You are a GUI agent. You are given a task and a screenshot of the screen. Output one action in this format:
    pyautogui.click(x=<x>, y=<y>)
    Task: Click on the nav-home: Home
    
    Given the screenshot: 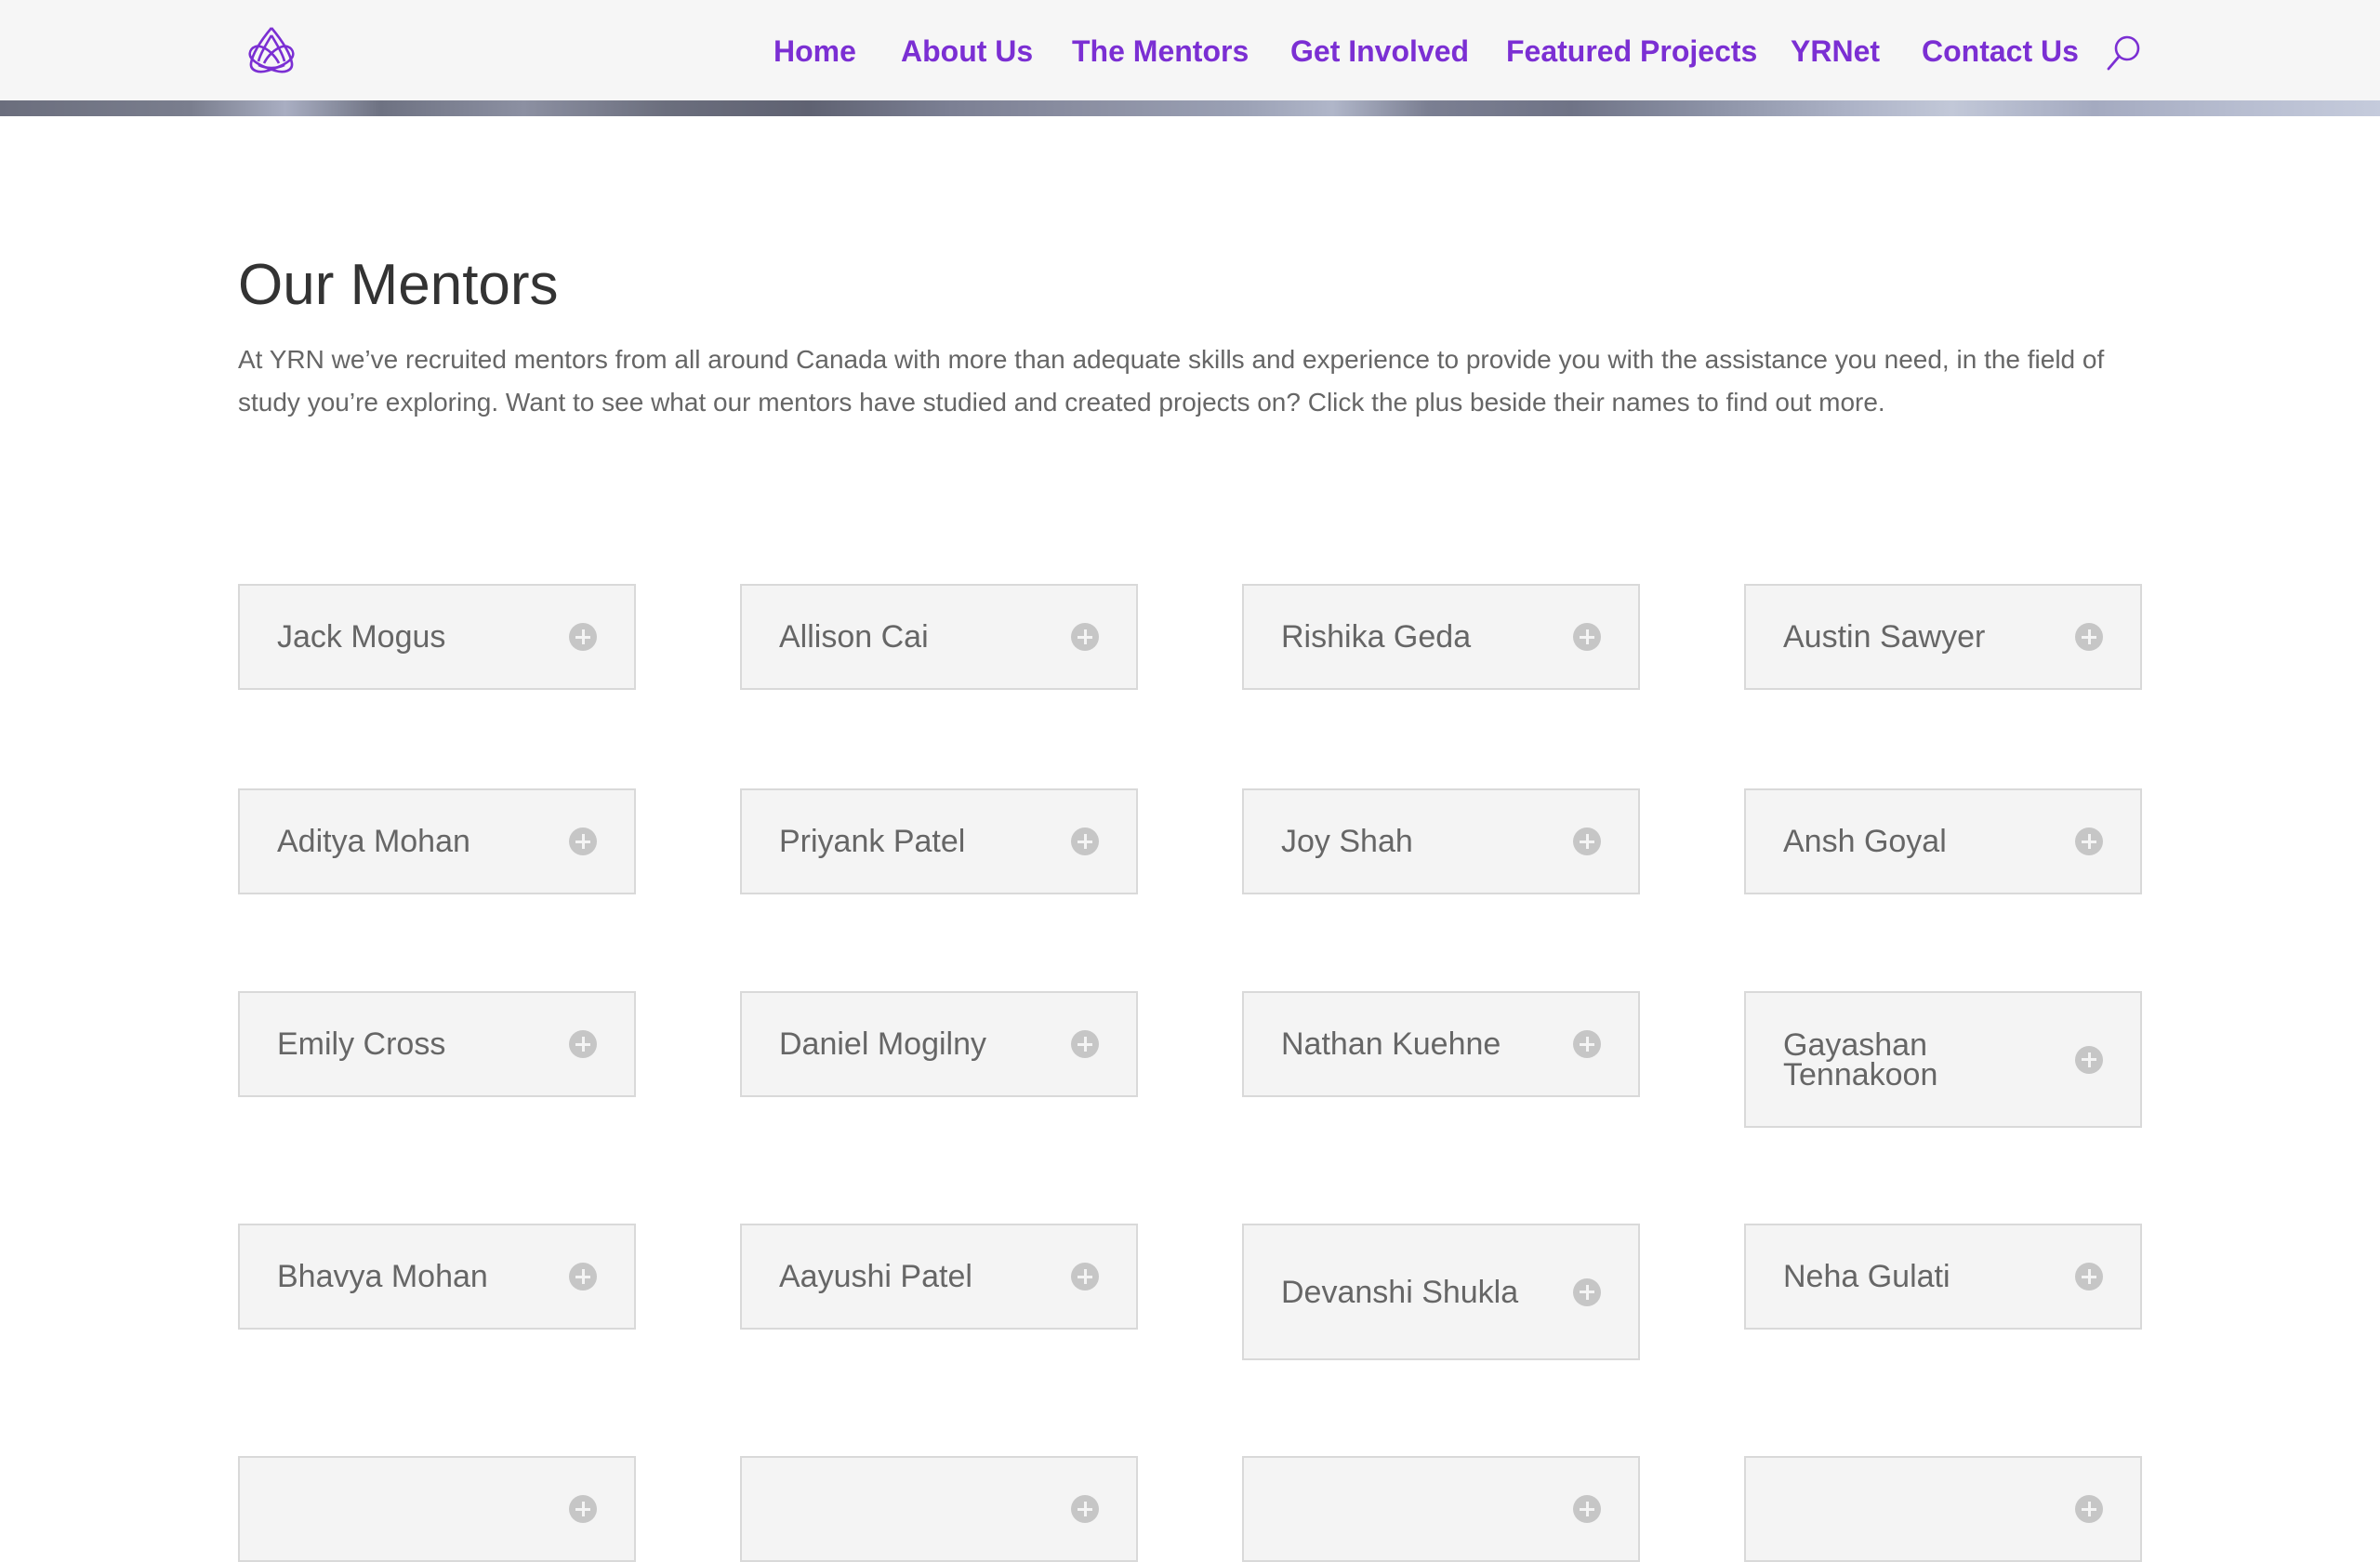 What is the action you would take?
    pyautogui.click(x=815, y=51)
    